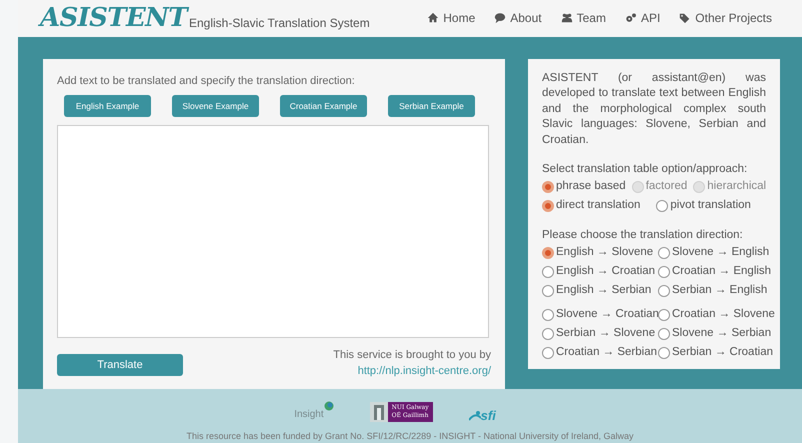 The height and width of the screenshot is (443, 802). I want to click on option-label: factored, so click(667, 186).